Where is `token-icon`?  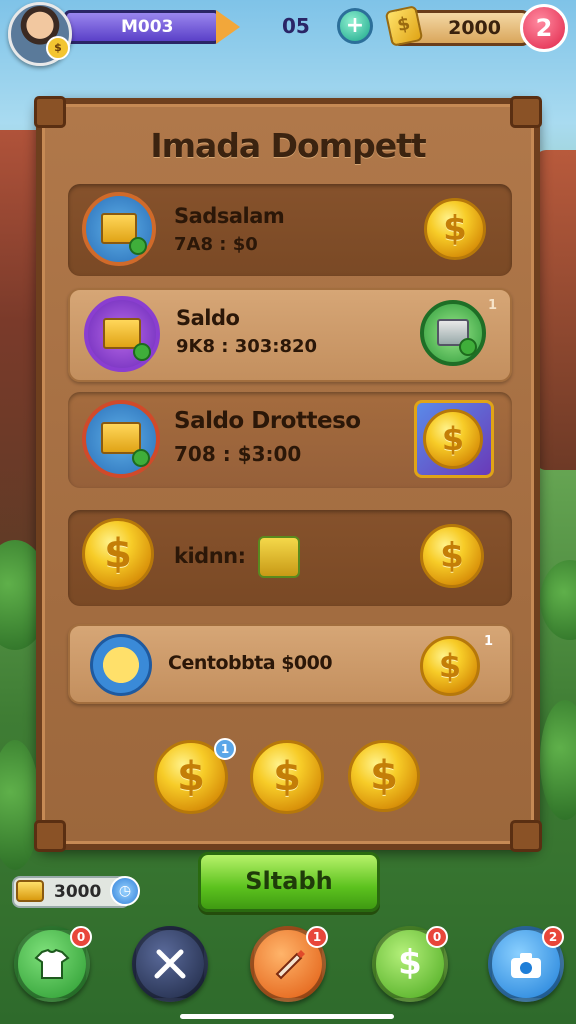
token-icon is located at coordinates (121, 665).